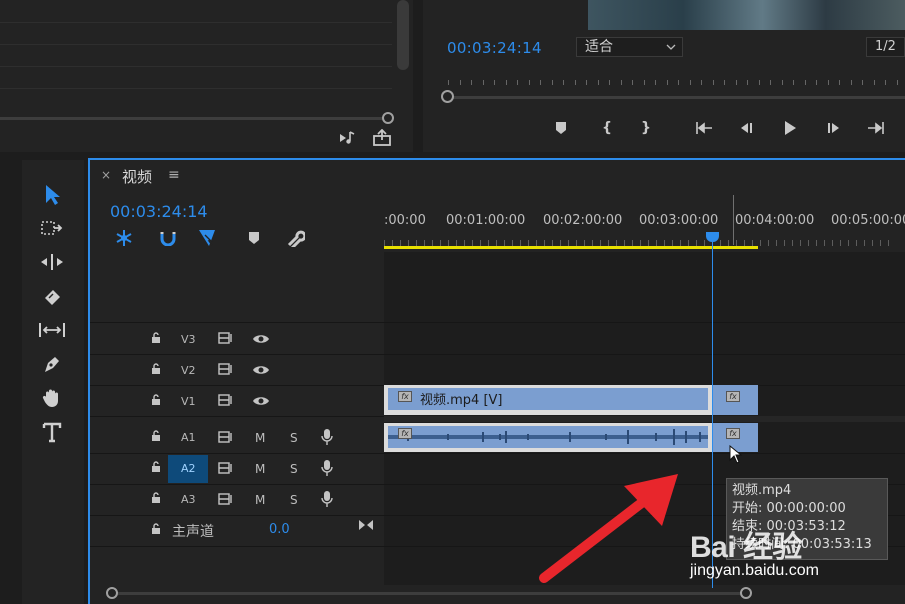 This screenshot has width=905, height=604. I want to click on track-label-a2: A2, so click(188, 468).